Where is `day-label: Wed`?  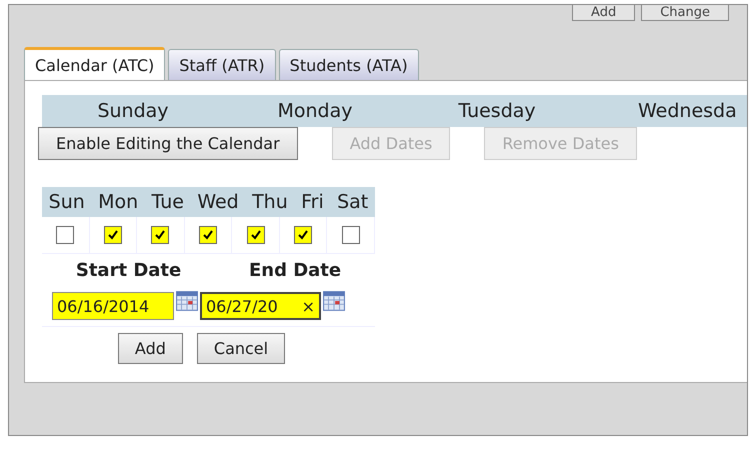
day-label: Wed is located at coordinates (218, 202).